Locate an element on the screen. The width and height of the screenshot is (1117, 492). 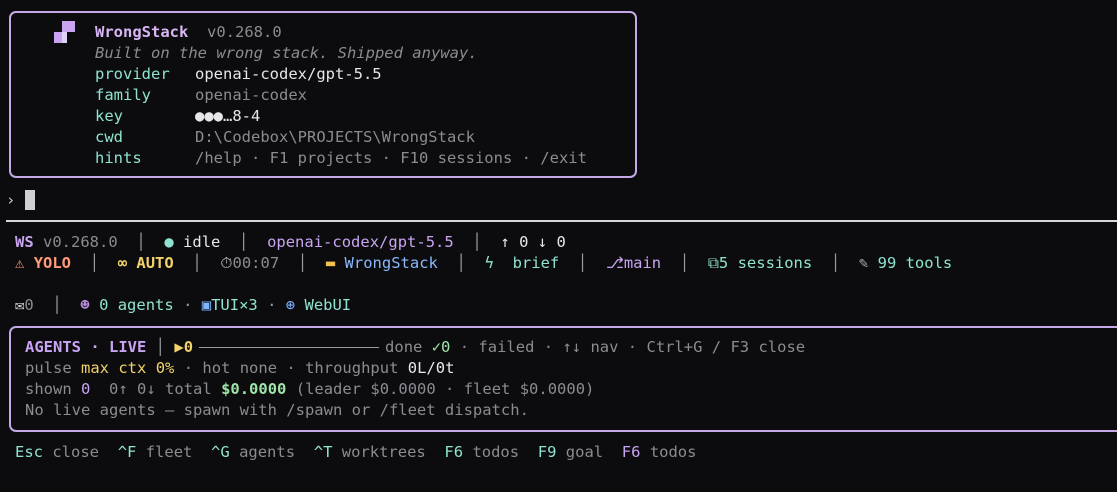
token-counts: 0↑ 0↓ is located at coordinates (132, 389).